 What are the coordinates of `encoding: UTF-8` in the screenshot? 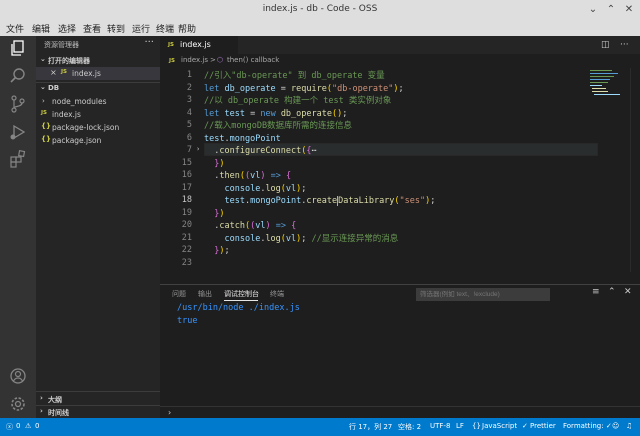 It's located at (440, 426).